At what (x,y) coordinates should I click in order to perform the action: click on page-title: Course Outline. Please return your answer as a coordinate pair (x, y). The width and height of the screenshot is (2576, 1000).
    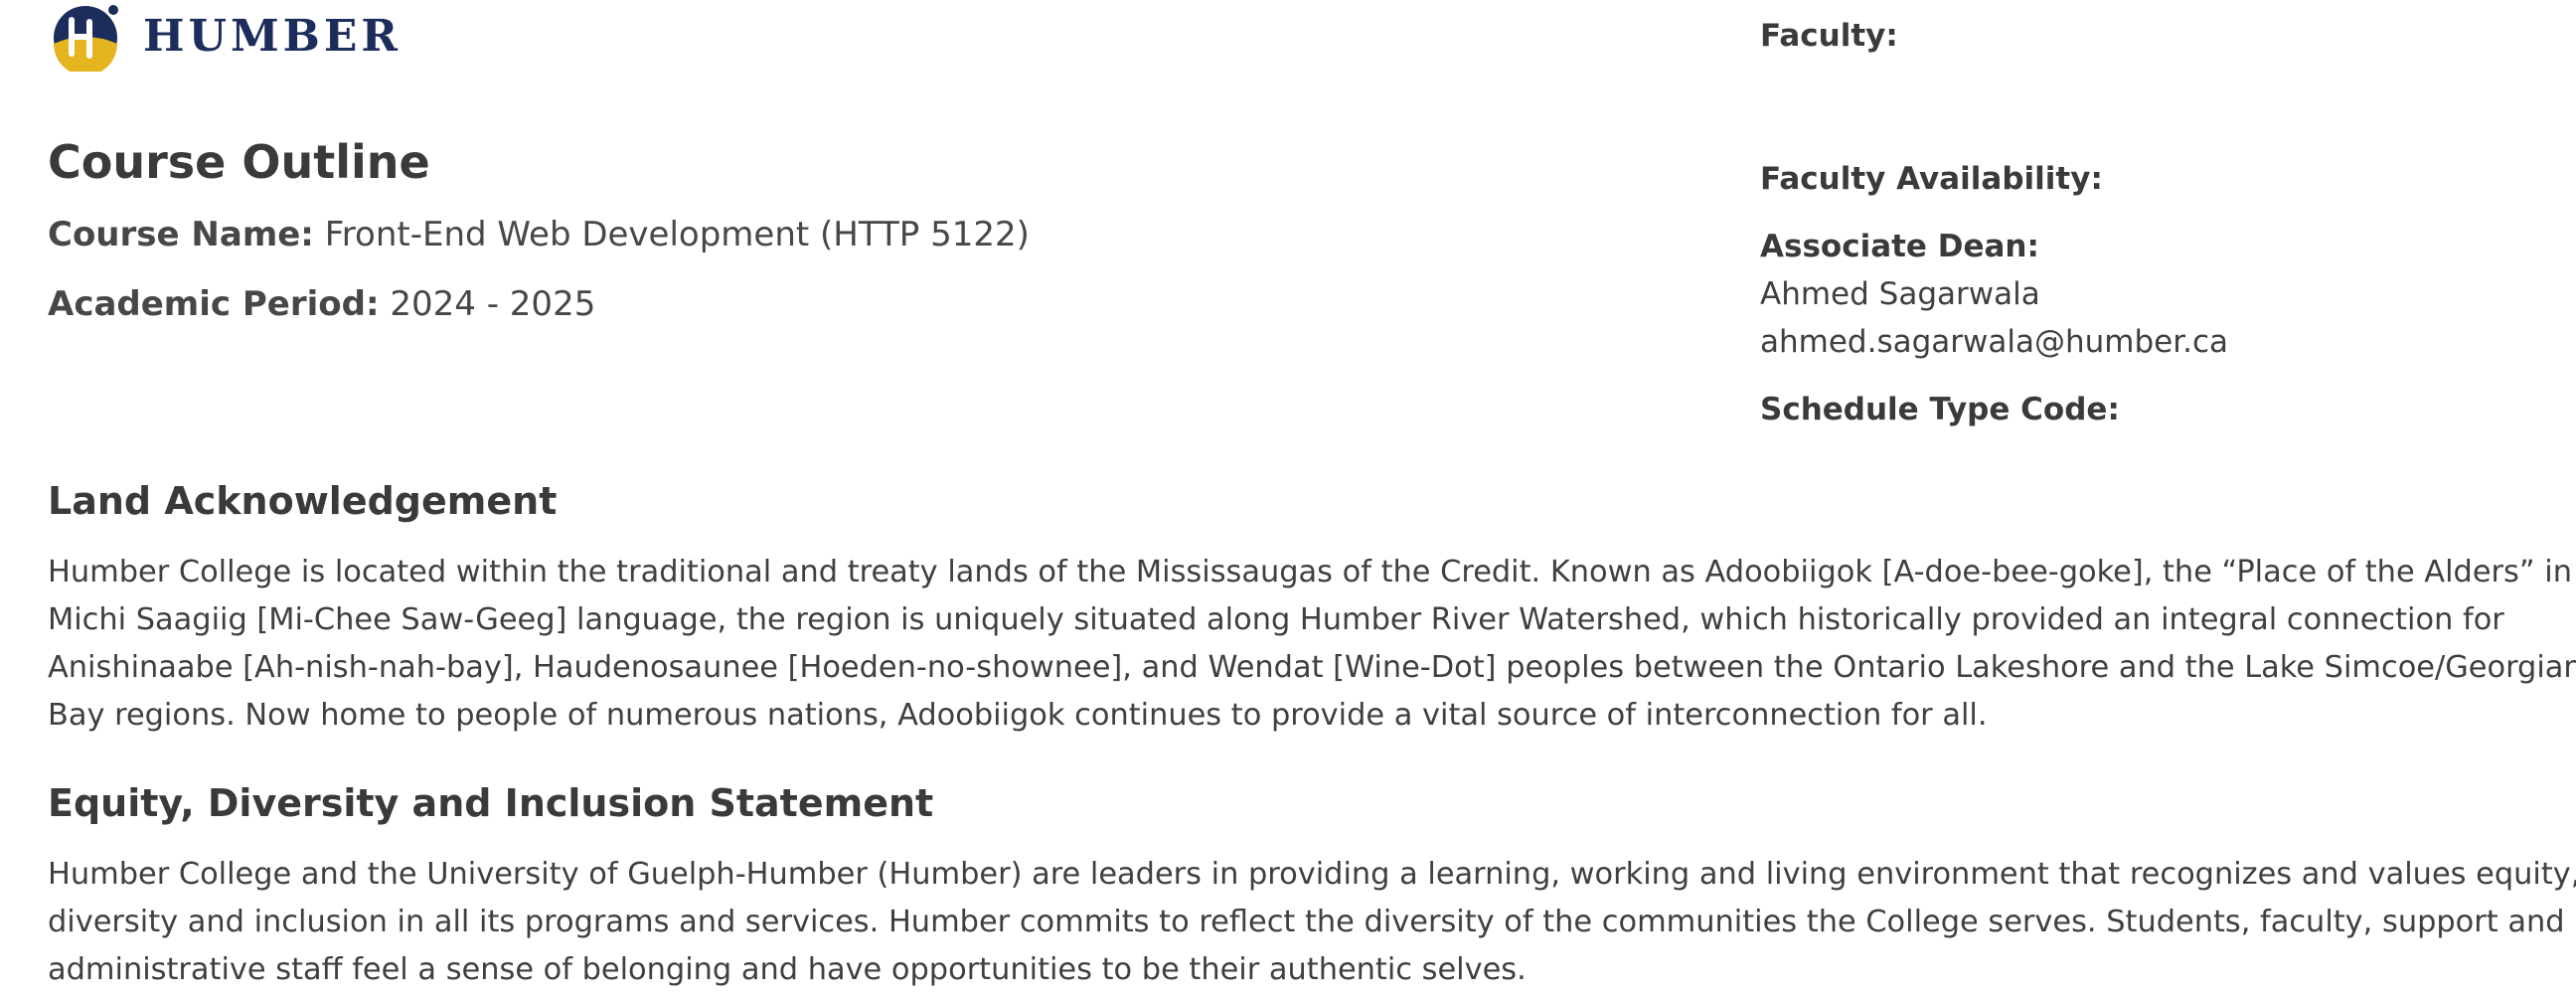
    Looking at the image, I should click on (239, 162).